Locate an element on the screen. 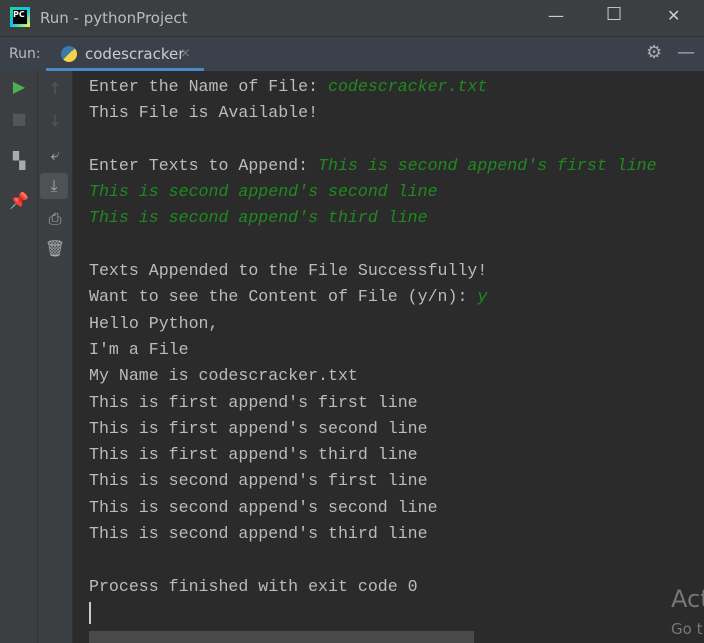 This screenshot has height=643, width=704. console-line: This File is Available! is located at coordinates (204, 113).